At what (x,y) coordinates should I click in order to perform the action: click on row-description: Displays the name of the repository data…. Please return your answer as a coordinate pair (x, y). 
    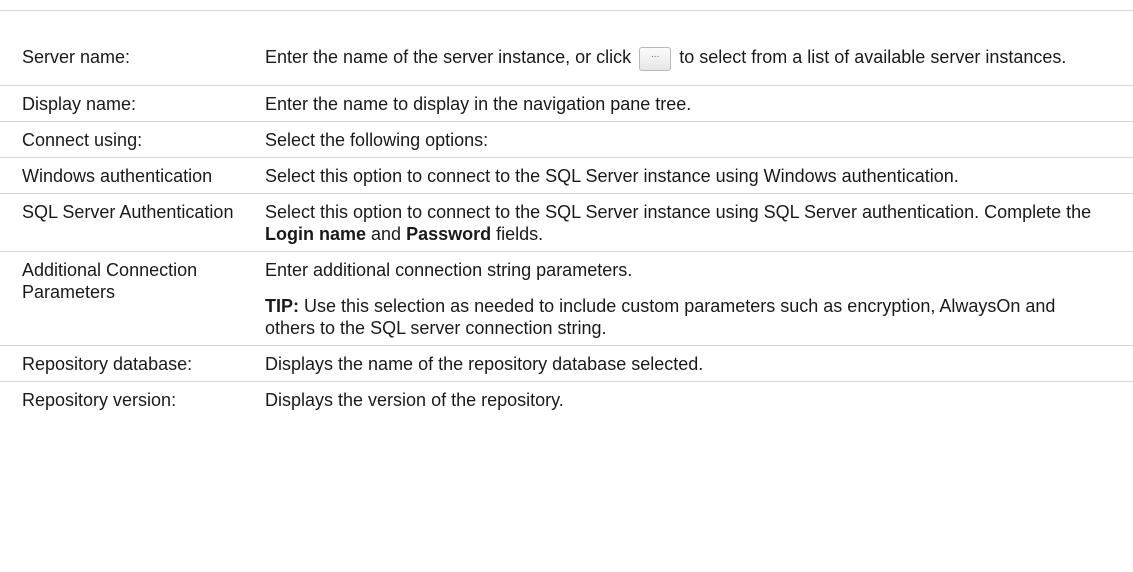
    Looking at the image, I should click on (699, 363).